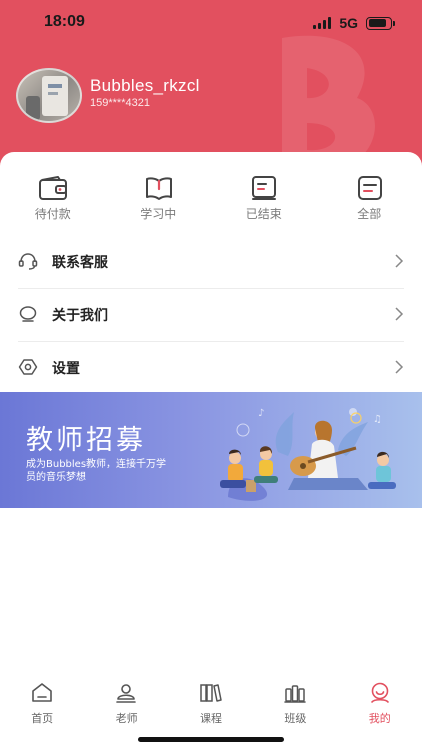  Describe the element at coordinates (211, 693) in the screenshot. I see `books-icon` at that location.